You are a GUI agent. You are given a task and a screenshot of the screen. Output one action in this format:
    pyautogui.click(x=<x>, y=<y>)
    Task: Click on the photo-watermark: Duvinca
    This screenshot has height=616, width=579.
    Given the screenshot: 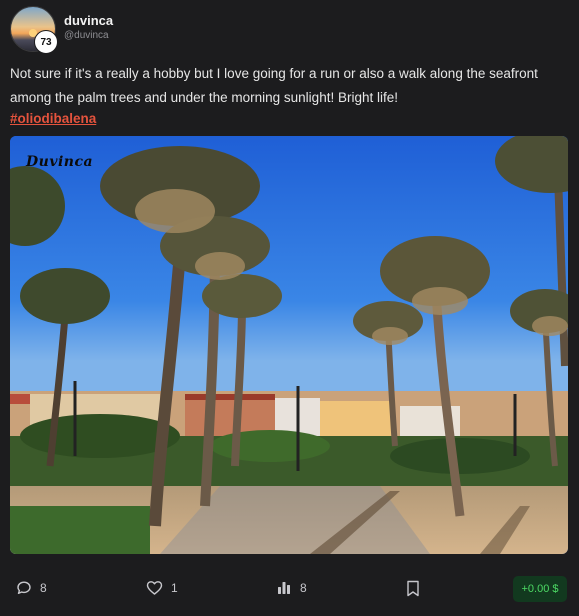 What is the action you would take?
    pyautogui.click(x=60, y=162)
    